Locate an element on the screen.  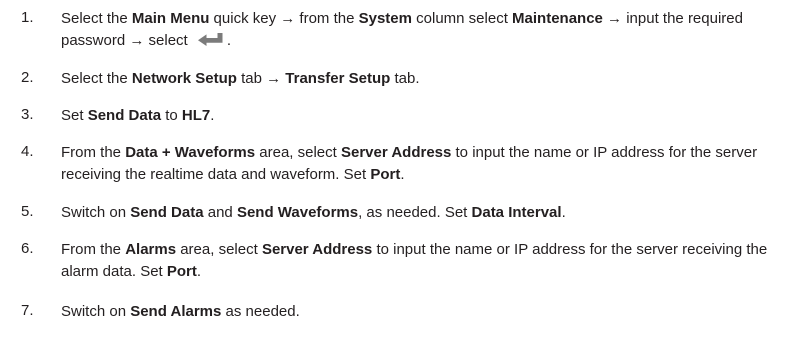
step-number: 6. is located at coordinates (27, 248).